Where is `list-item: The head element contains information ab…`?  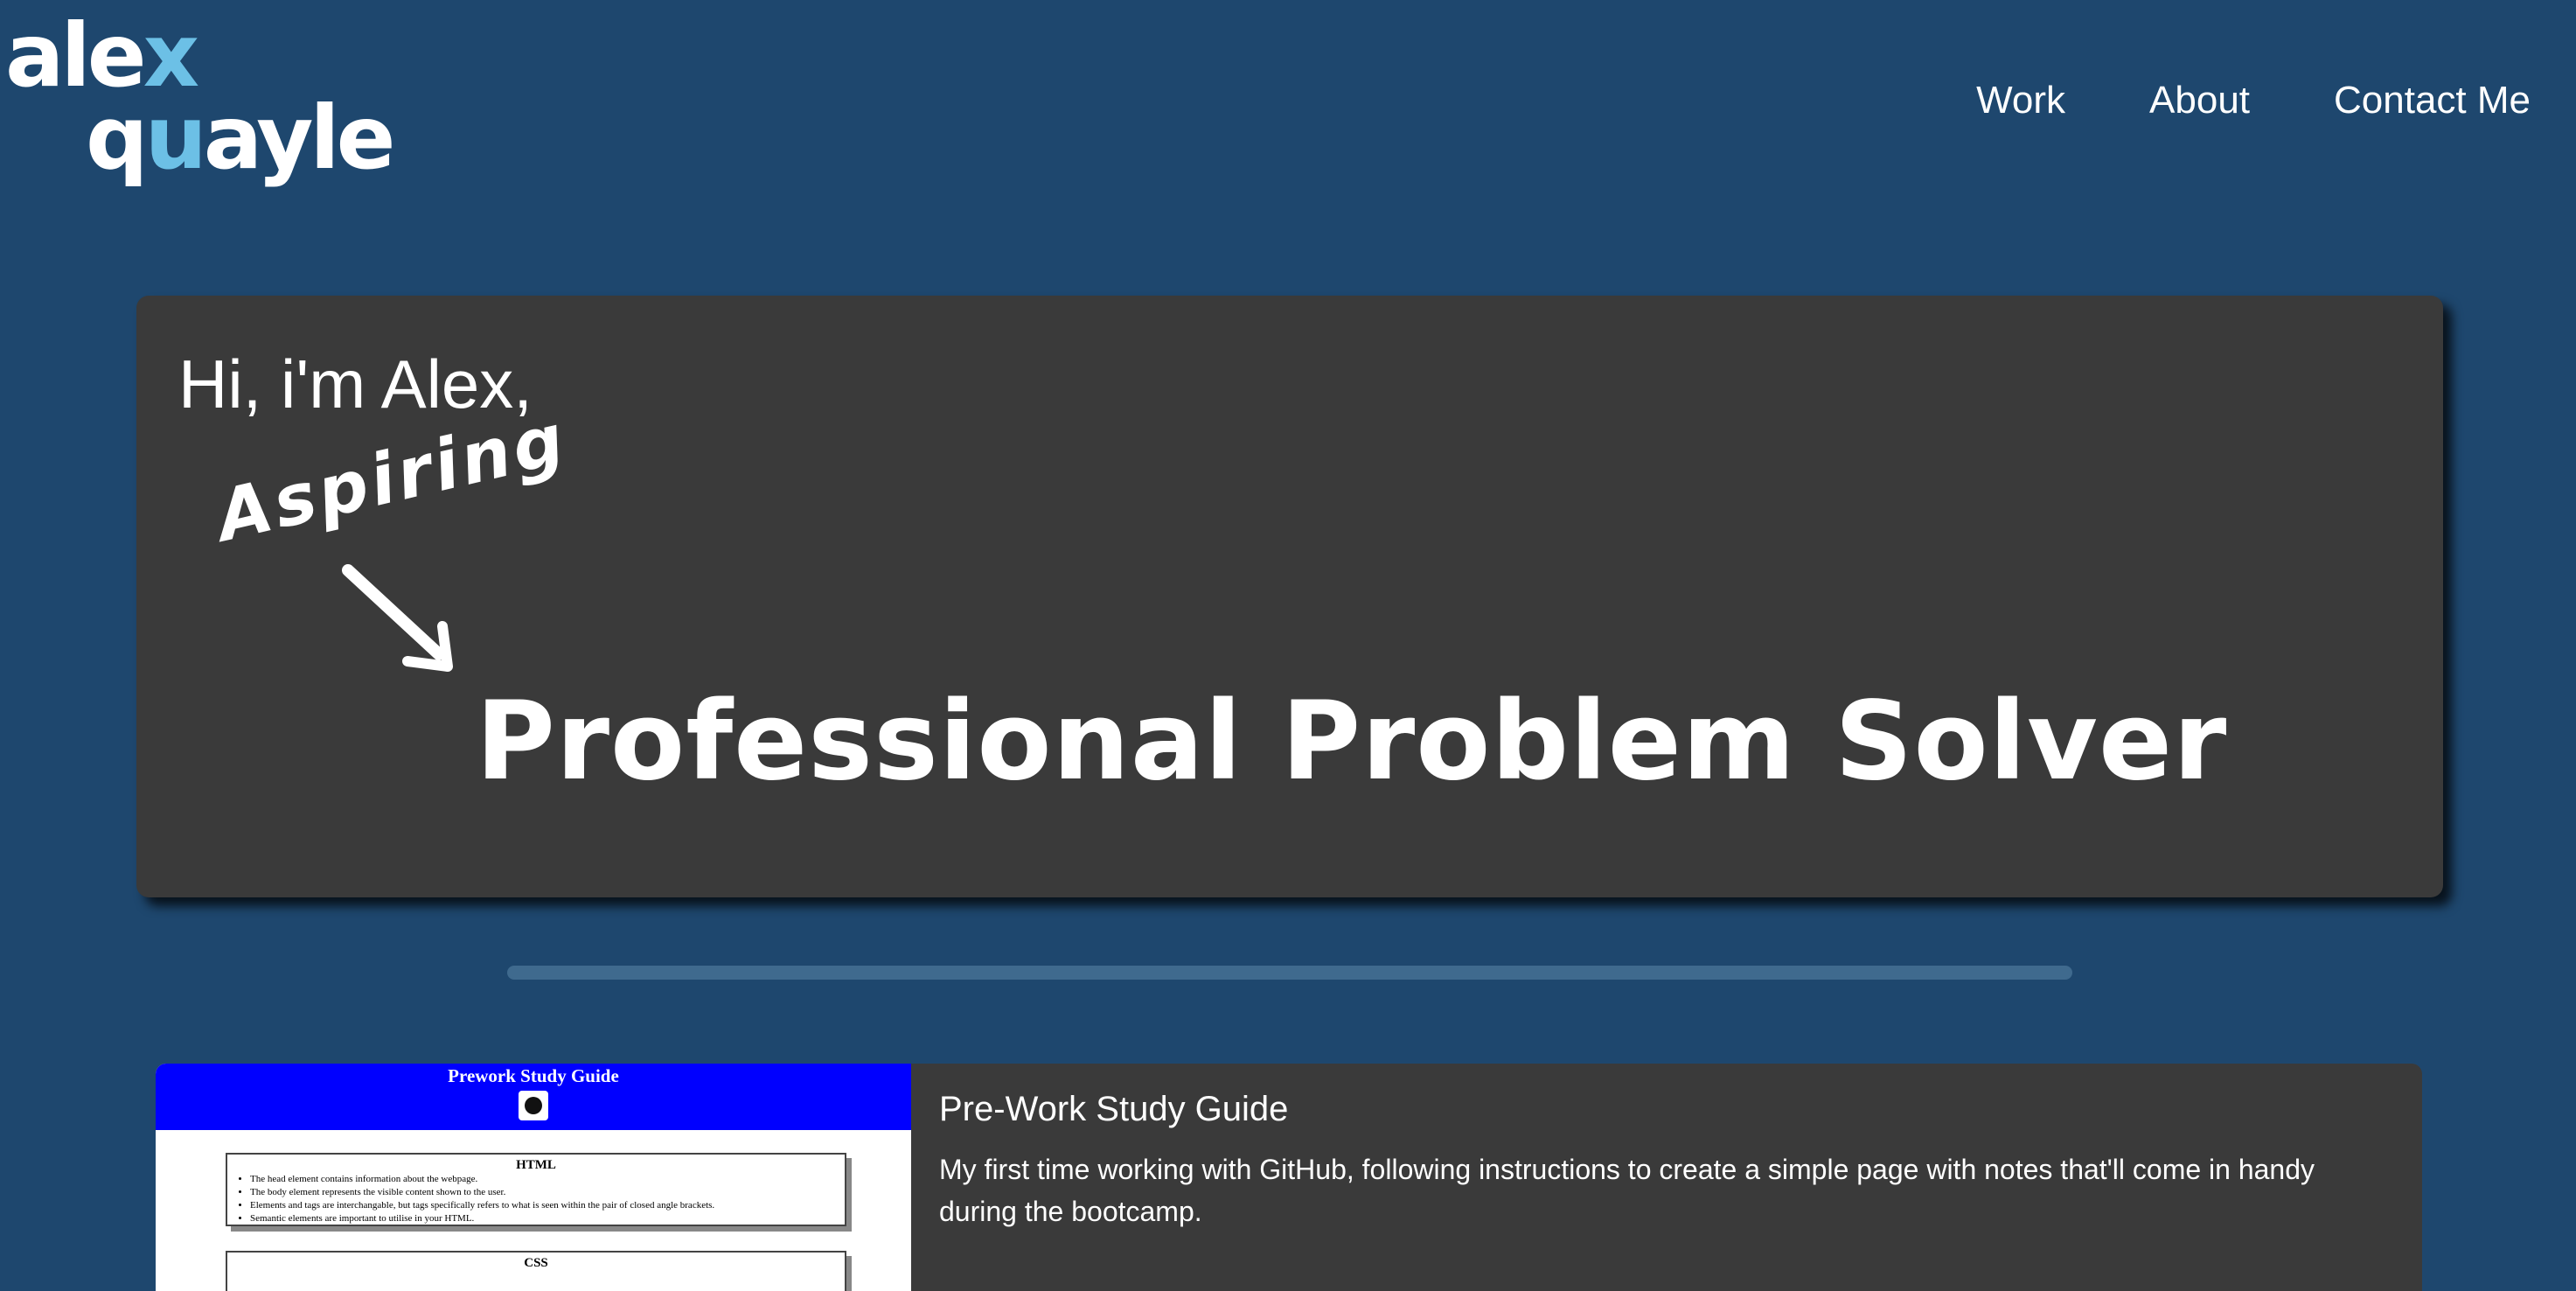
list-item: The head element contains information ab… is located at coordinates (543, 1179).